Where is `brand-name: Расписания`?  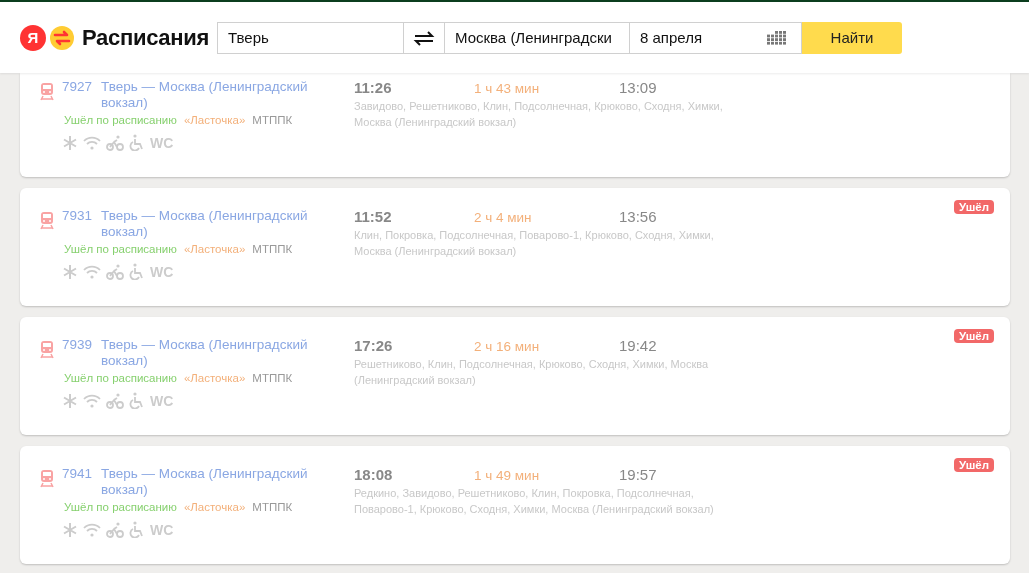 brand-name: Расписания is located at coordinates (146, 37).